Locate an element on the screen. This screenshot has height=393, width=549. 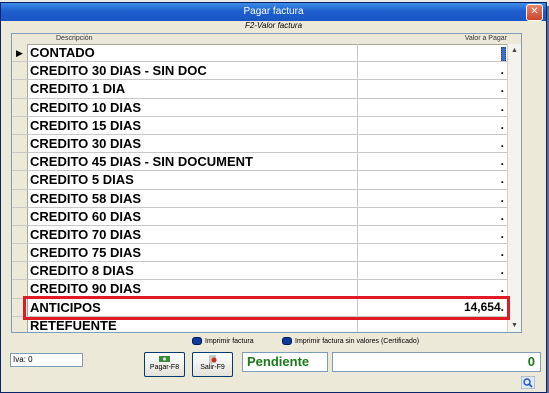
table-row: CREDITO 90 DIAS. is located at coordinates (260, 289).